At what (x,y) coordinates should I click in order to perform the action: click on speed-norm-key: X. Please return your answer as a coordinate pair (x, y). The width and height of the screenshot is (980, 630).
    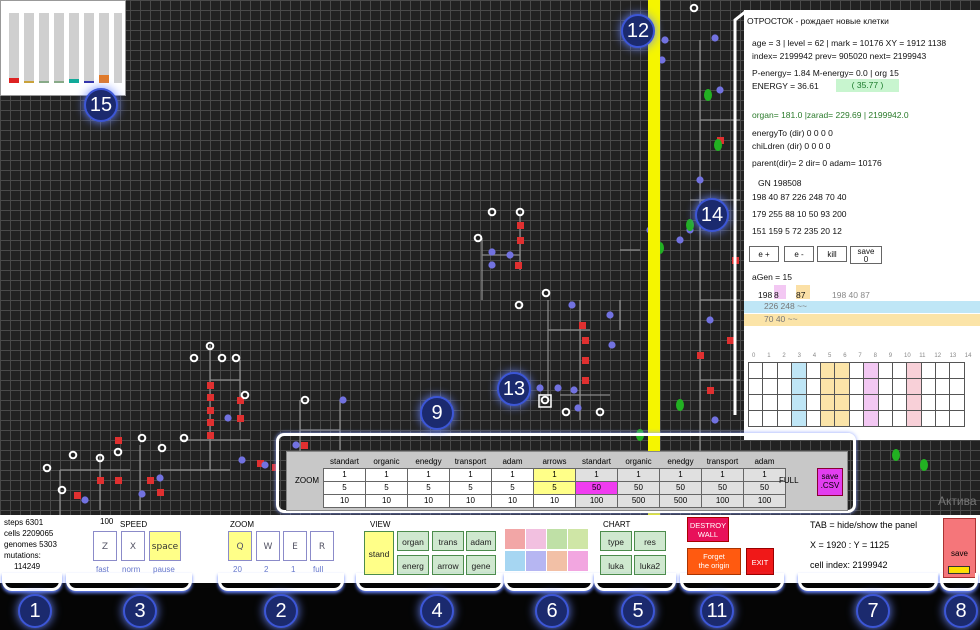
    Looking at the image, I should click on (133, 546).